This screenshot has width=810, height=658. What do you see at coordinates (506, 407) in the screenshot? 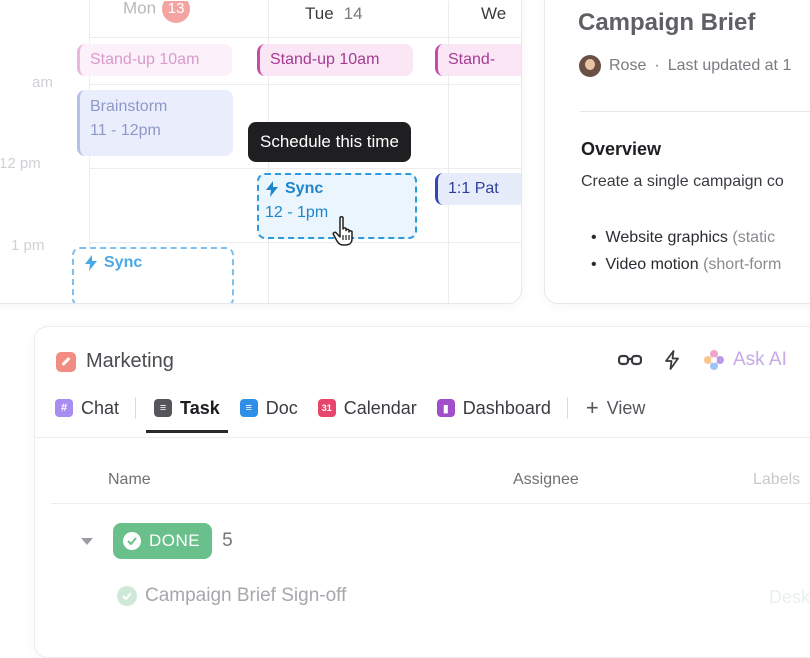
I see `tab-label: Dashboard` at bounding box center [506, 407].